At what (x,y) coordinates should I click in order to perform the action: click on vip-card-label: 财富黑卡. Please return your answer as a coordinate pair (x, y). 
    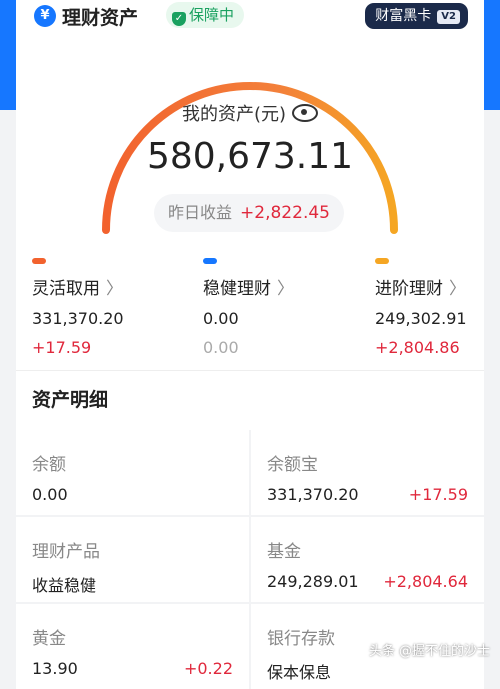
    Looking at the image, I should click on (403, 16).